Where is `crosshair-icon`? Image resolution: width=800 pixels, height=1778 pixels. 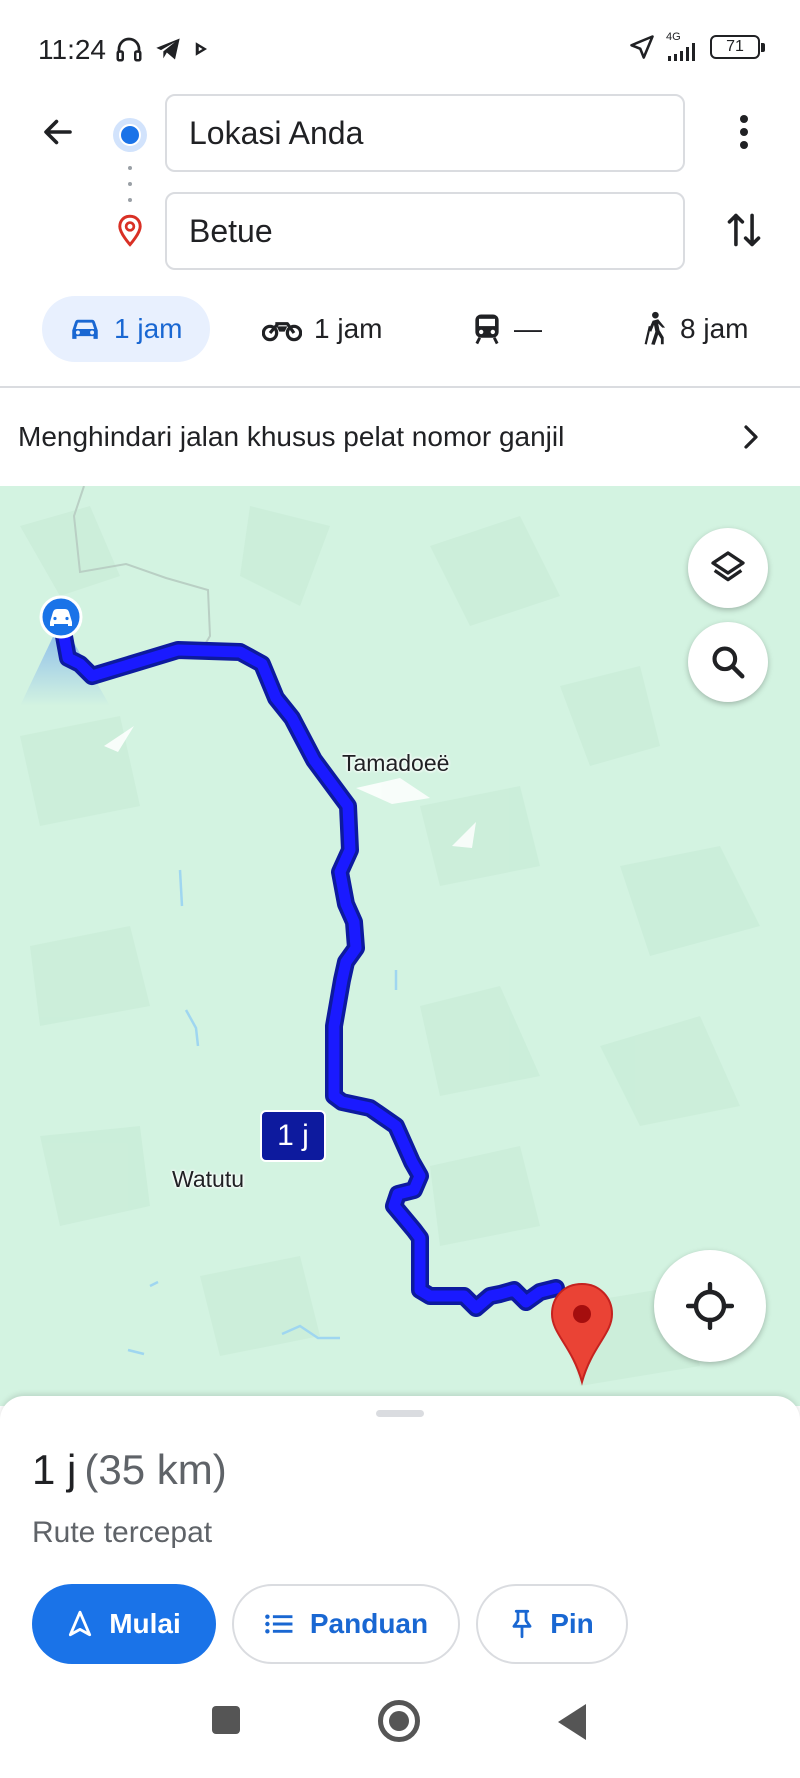
crosshair-icon is located at coordinates (710, 1306).